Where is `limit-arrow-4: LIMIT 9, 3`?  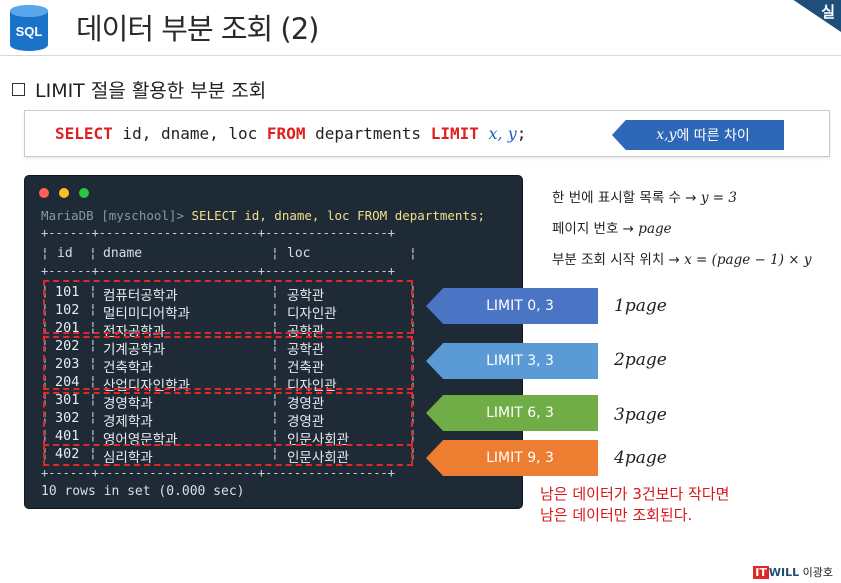
limit-arrow-4: LIMIT 9, 3 is located at coordinates (512, 458).